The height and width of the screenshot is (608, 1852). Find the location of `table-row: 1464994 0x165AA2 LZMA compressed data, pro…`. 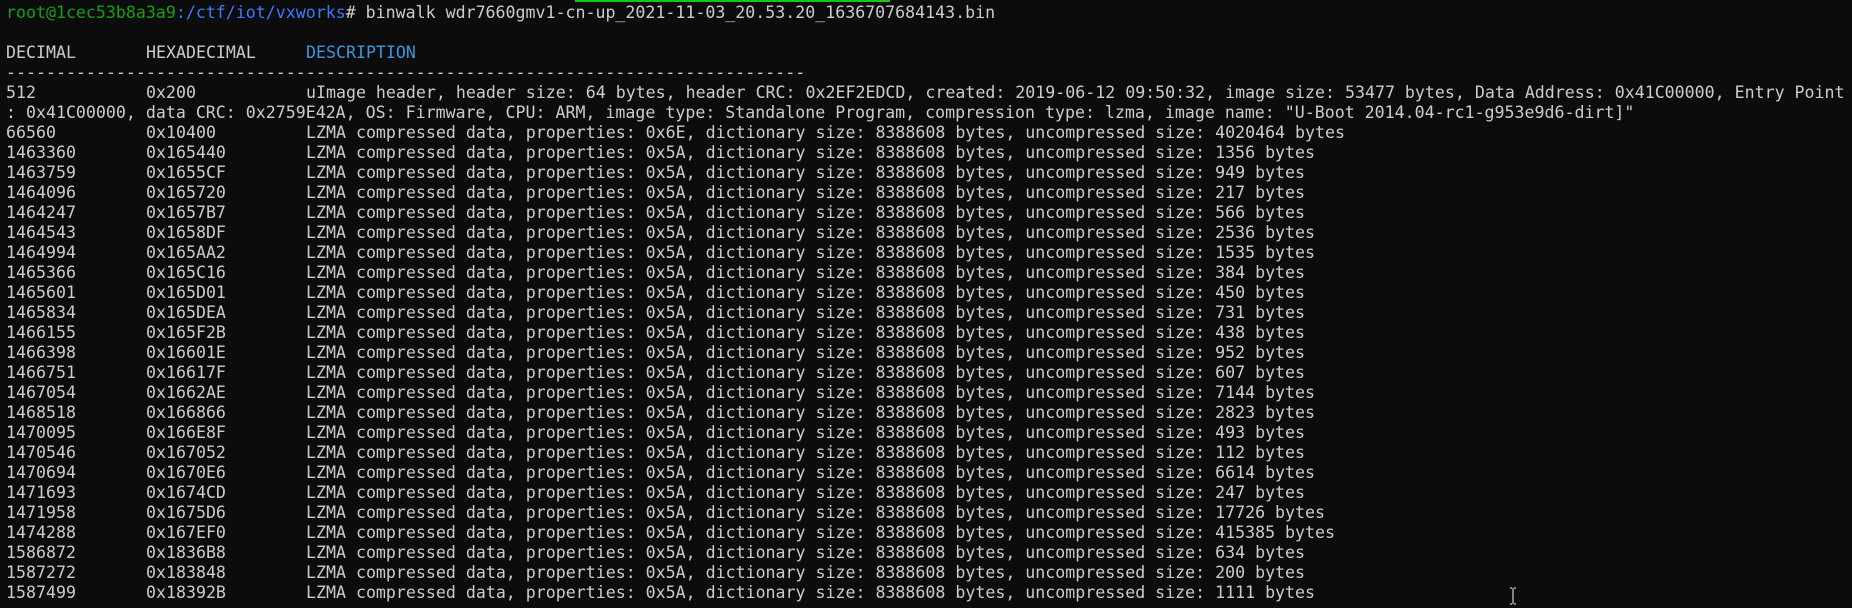

table-row: 1464994 0x165AA2 LZMA compressed data, pro… is located at coordinates (929, 253).